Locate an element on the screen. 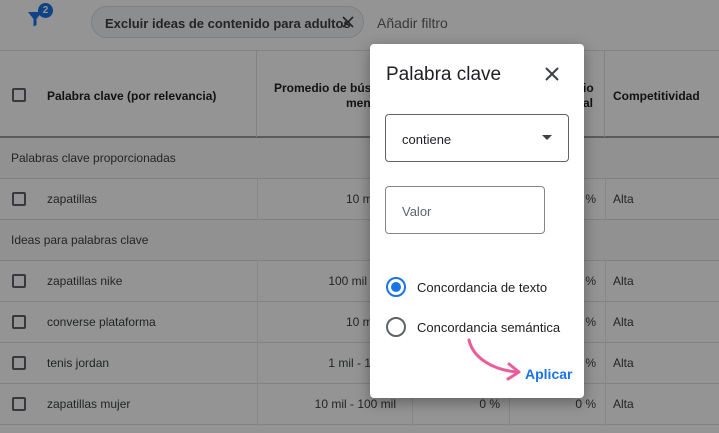 Image resolution: width=719 pixels, height=433 pixels. radio-semantic-match is located at coordinates (396, 327).